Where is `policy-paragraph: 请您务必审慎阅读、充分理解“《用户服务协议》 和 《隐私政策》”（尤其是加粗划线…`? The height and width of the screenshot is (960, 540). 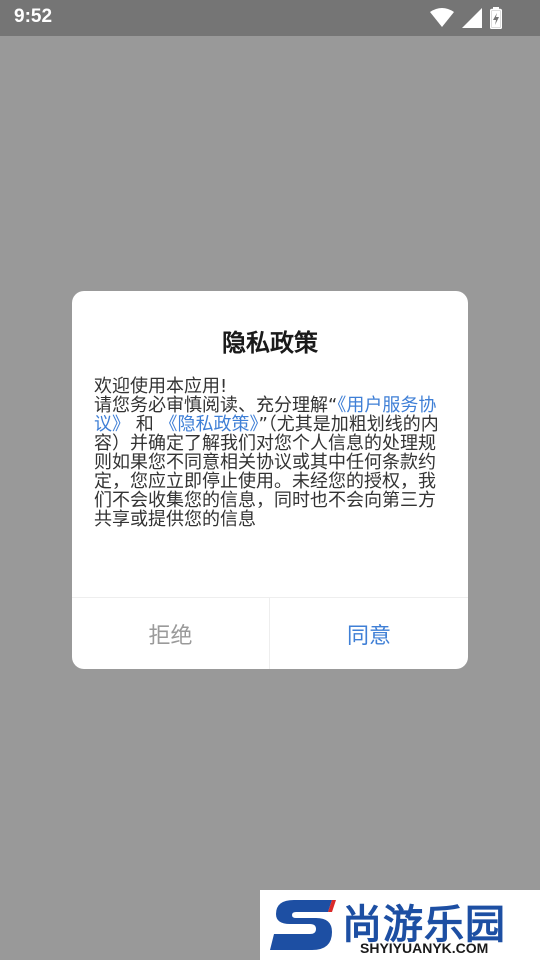 policy-paragraph: 请您务必审慎阅读、充分理解“《用户服务协议》 和 《隐私政策》”（尤其是加粗划线… is located at coordinates (271, 462).